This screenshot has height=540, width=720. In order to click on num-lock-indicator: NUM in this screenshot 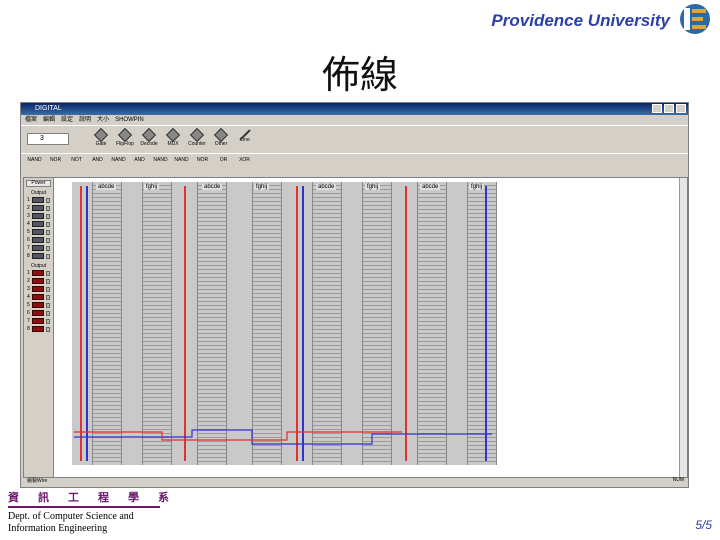, I will do `click(678, 480)`.